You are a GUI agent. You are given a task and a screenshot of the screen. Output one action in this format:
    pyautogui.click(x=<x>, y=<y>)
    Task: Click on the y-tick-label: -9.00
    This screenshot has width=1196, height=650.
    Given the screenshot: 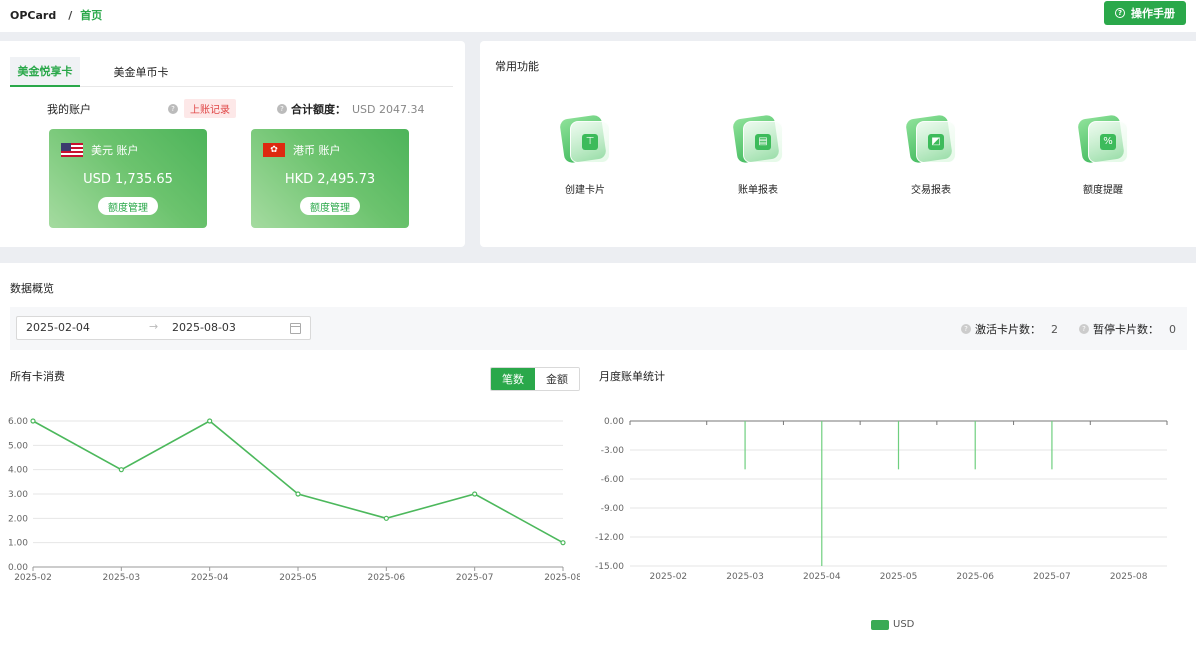 What is the action you would take?
    pyautogui.click(x=613, y=509)
    